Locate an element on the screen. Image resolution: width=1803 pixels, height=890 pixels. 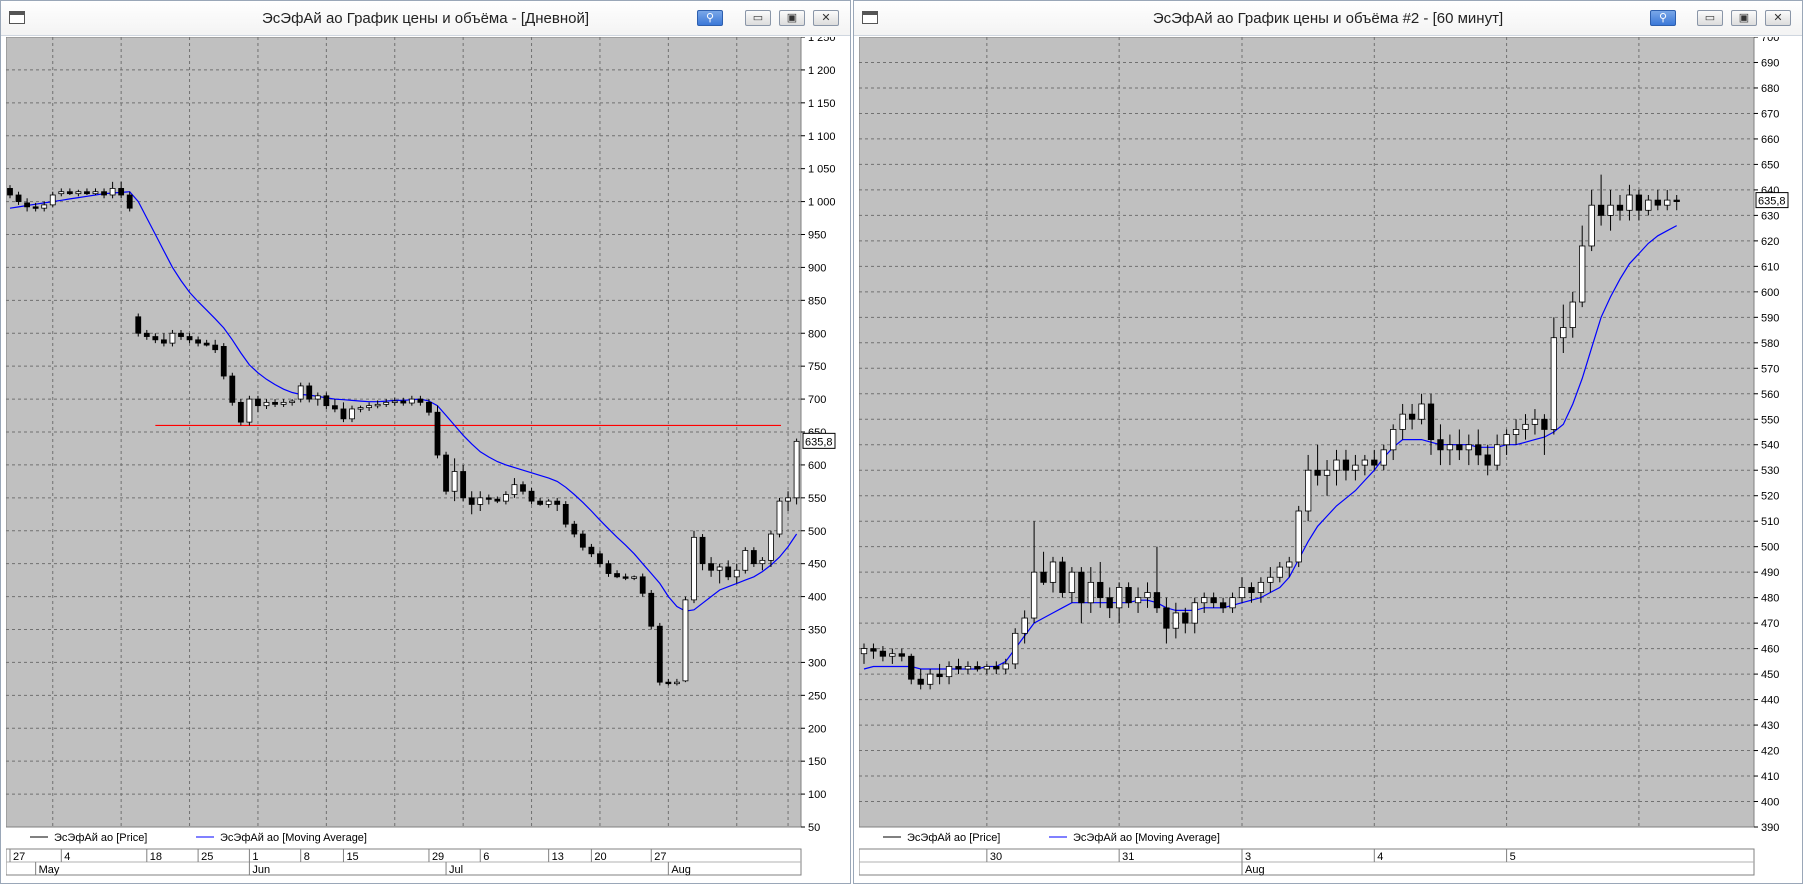
y-tick-label: 500 is located at coordinates (817, 532).